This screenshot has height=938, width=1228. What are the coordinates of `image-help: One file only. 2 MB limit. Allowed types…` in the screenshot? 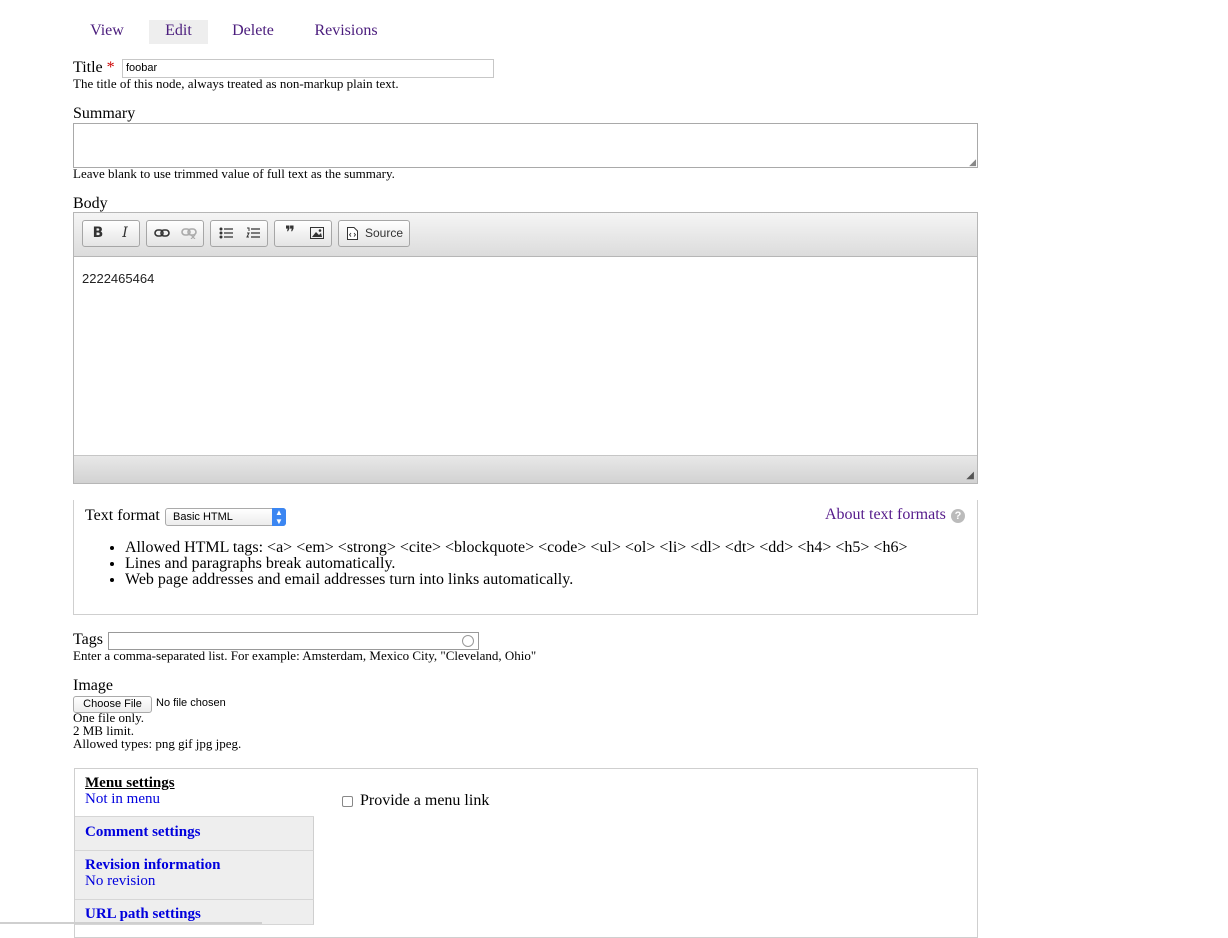 It's located at (157, 730).